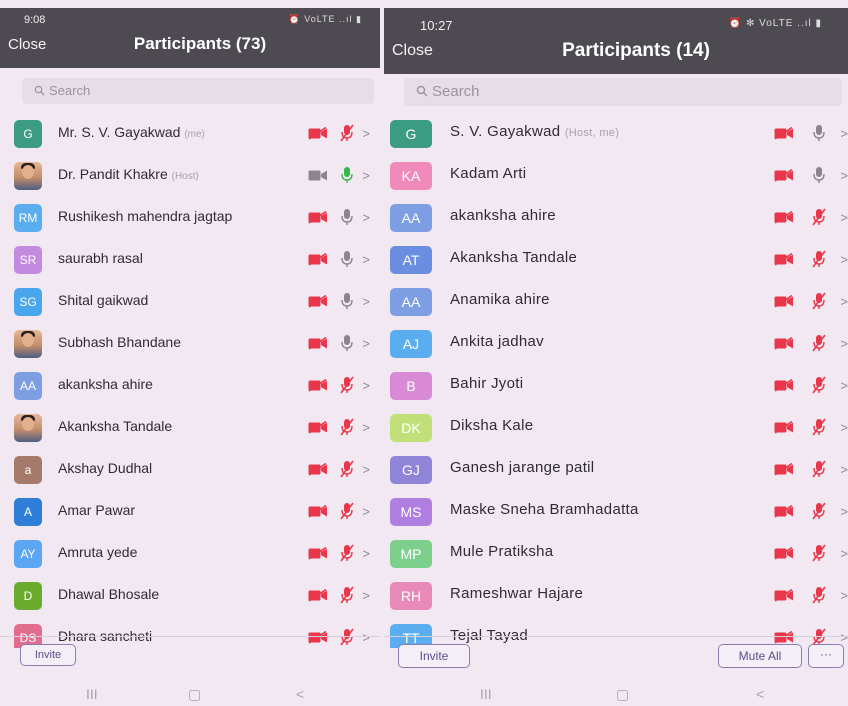 The width and height of the screenshot is (848, 706). I want to click on participant-row: SR saurabh rasal >, so click(190, 259).